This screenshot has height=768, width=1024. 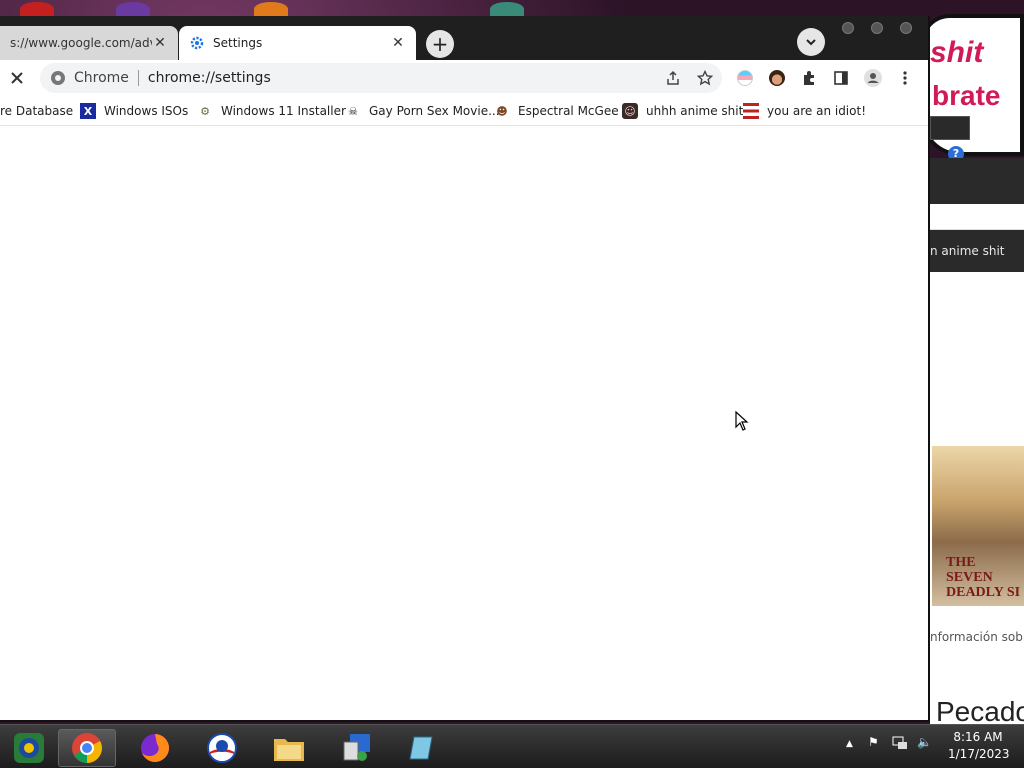 I want to click on bookmark-label: Windows ISOs, so click(x=146, y=111).